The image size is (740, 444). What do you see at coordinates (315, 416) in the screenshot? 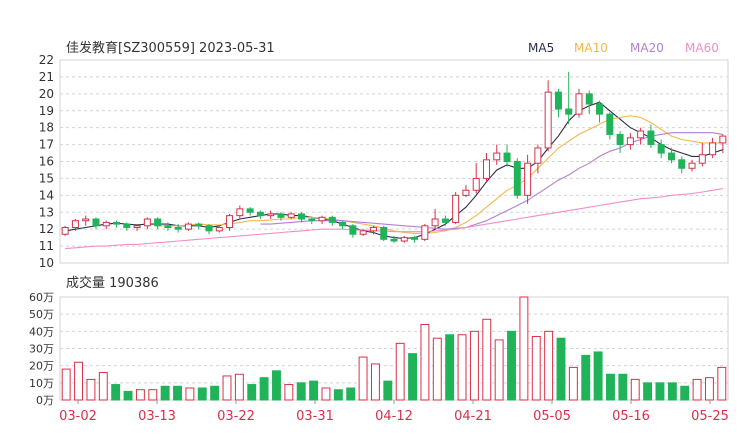
I see `date-tick-label: 03-31` at bounding box center [315, 416].